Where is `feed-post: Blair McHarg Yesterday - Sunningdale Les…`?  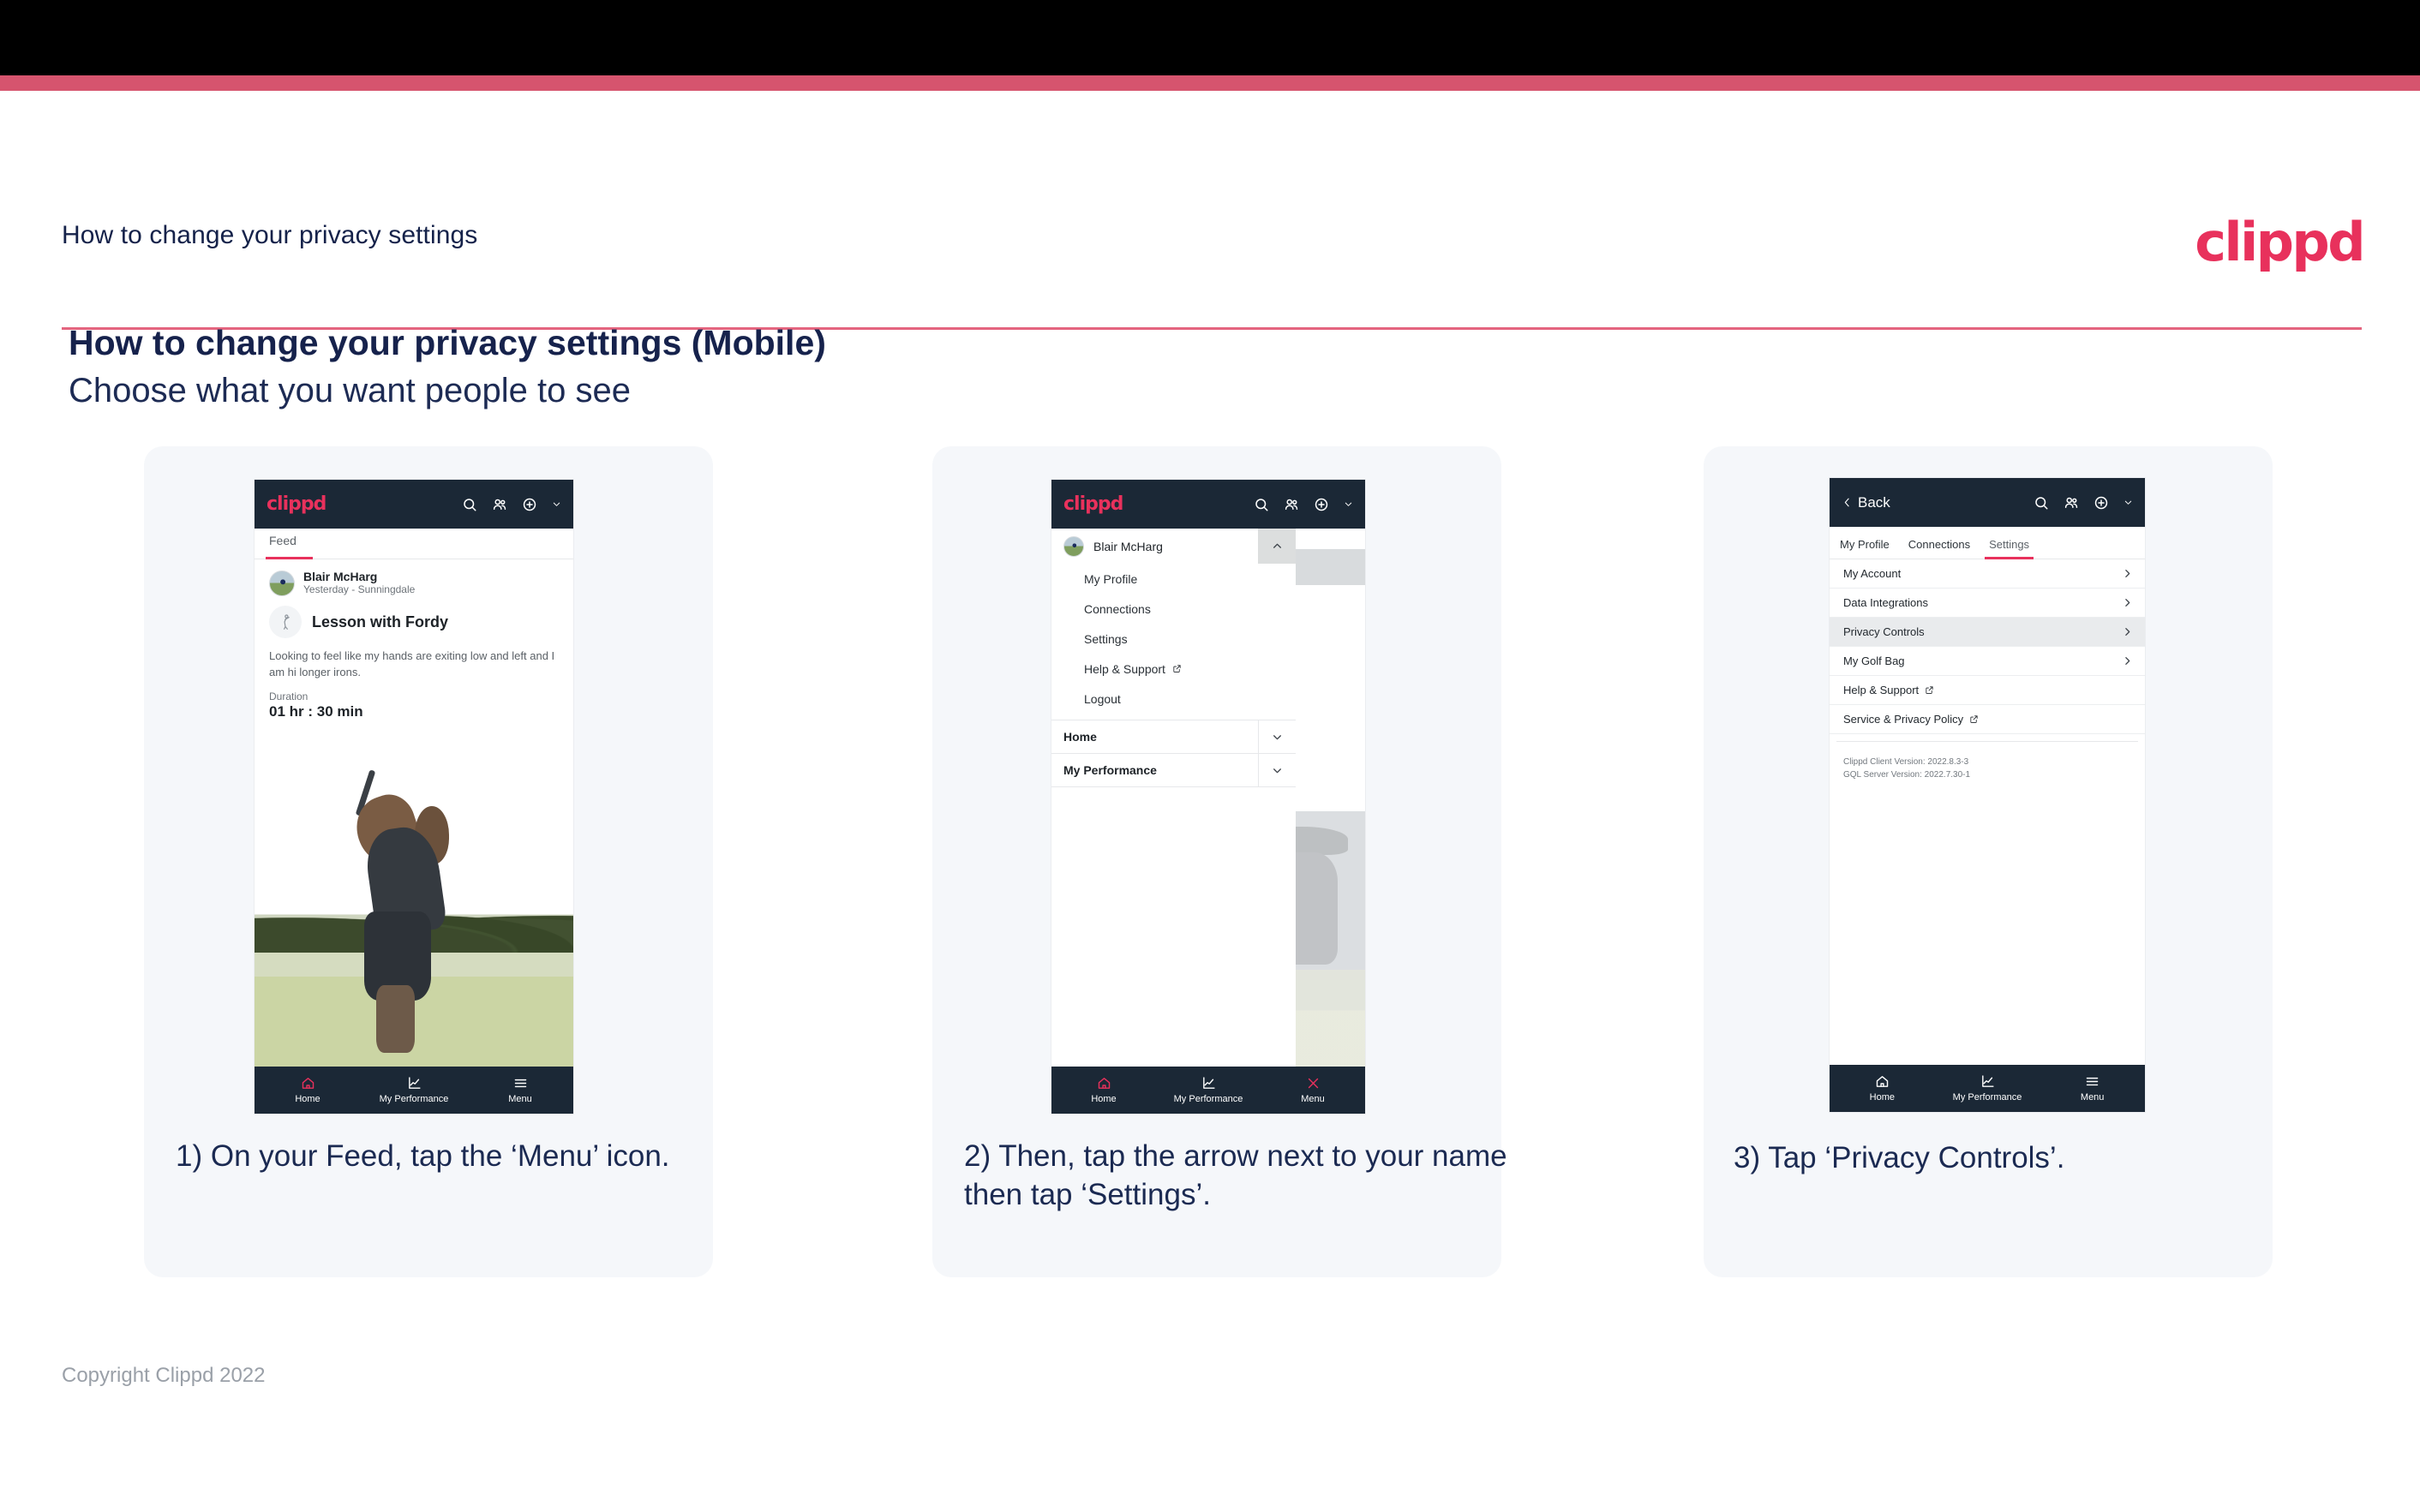 feed-post: Blair McHarg Yesterday - Sunningdale Les… is located at coordinates (414, 639).